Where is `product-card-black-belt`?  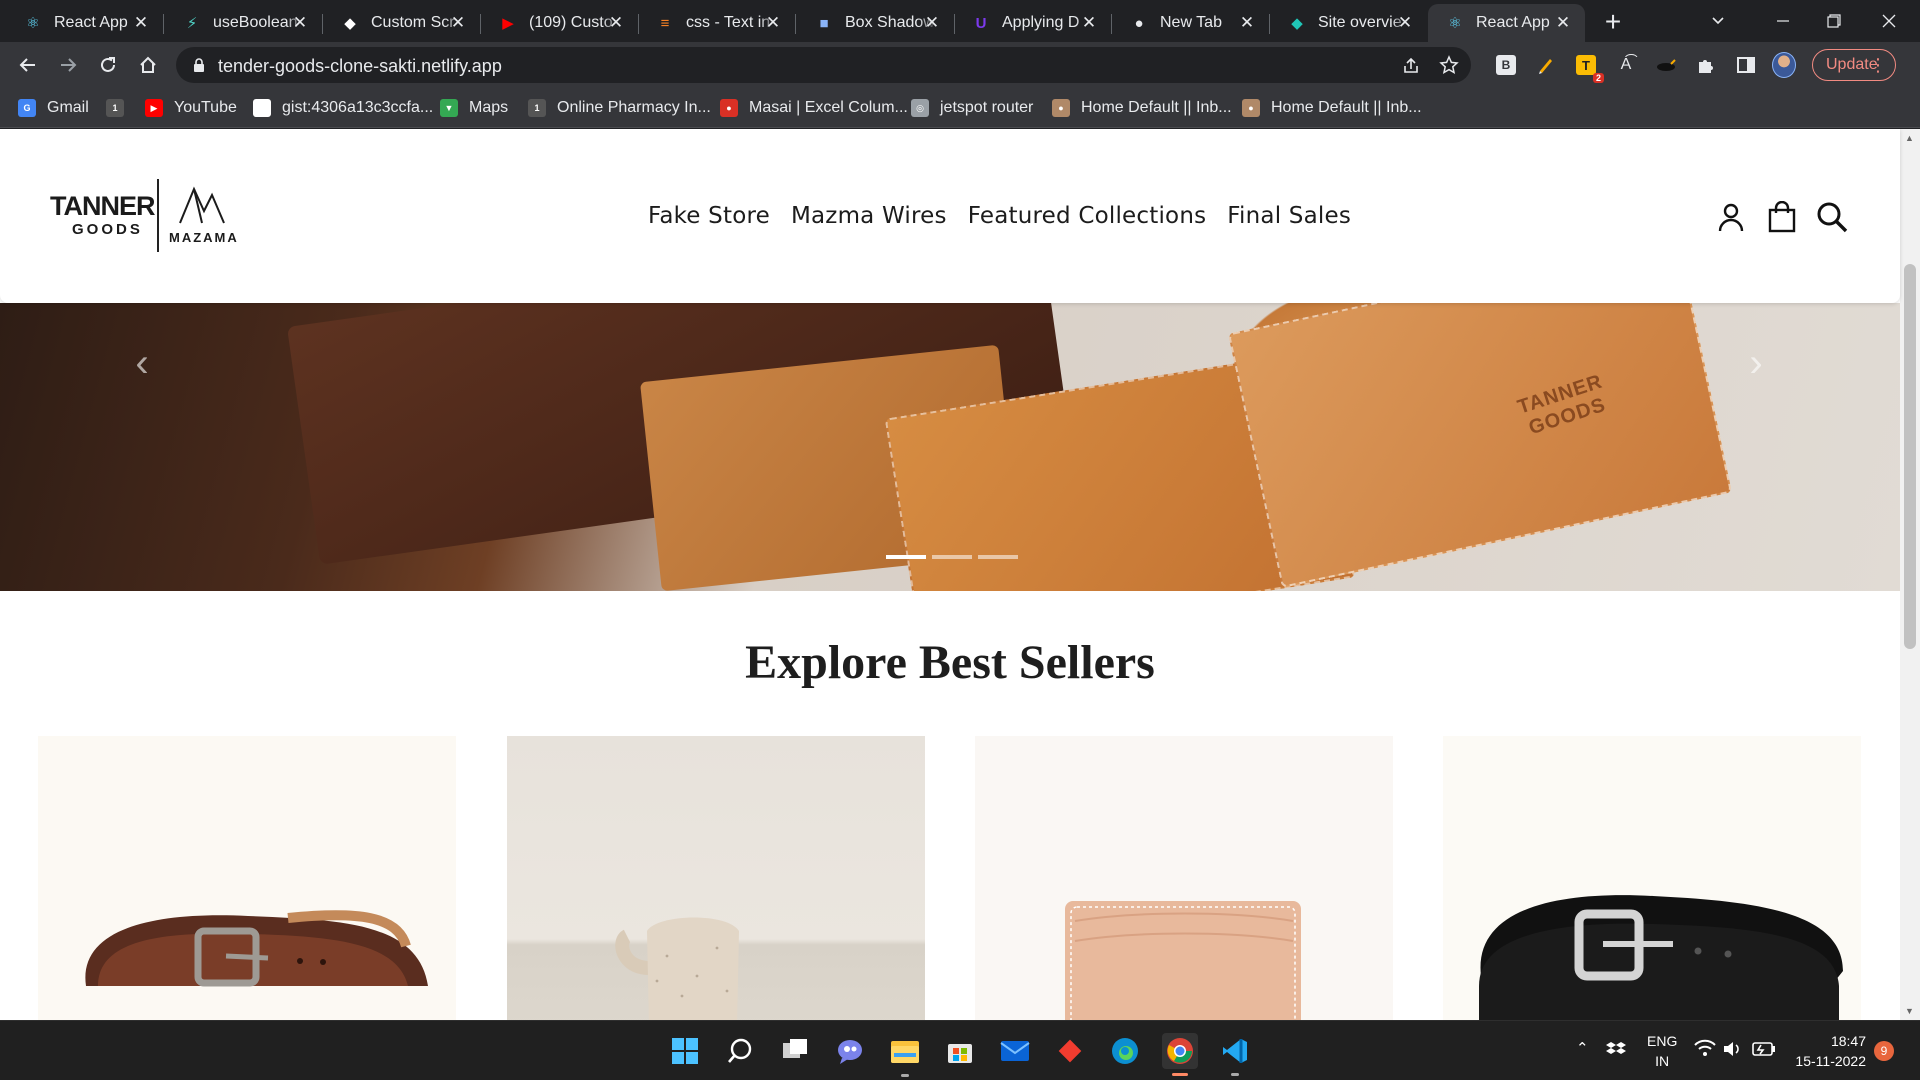
product-card-black-belt is located at coordinates (1652, 878).